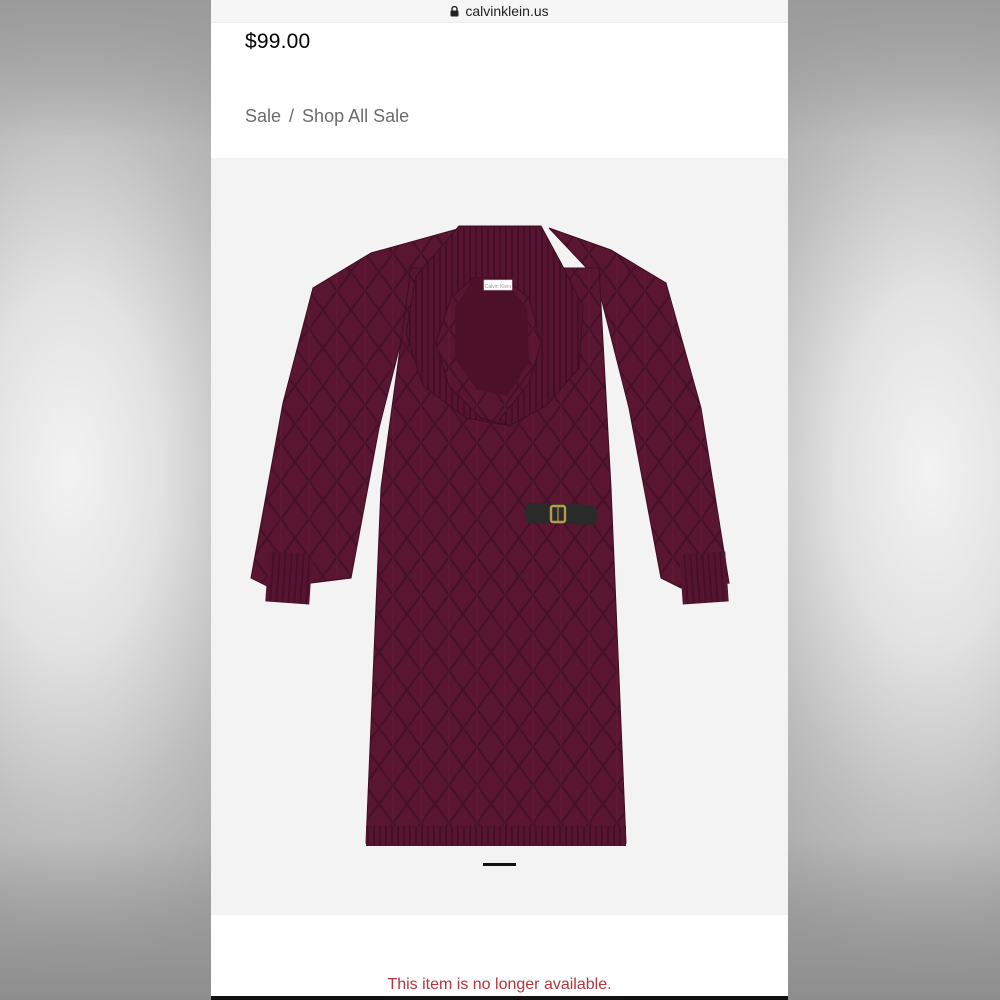  Describe the element at coordinates (499, 998) in the screenshot. I see `bottom-edge-bar` at that location.